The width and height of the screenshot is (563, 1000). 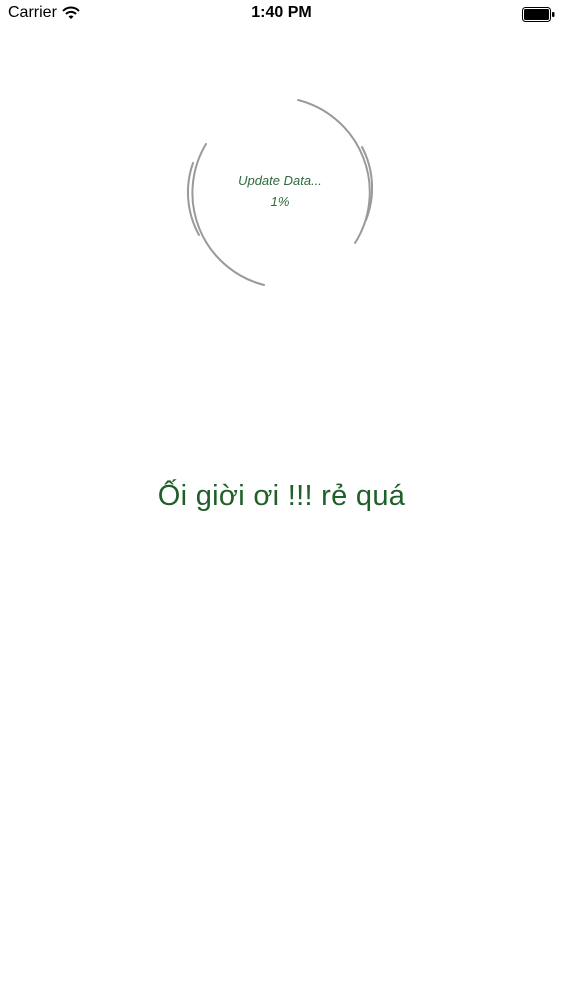 What do you see at coordinates (538, 14) in the screenshot?
I see `battery-icon` at bounding box center [538, 14].